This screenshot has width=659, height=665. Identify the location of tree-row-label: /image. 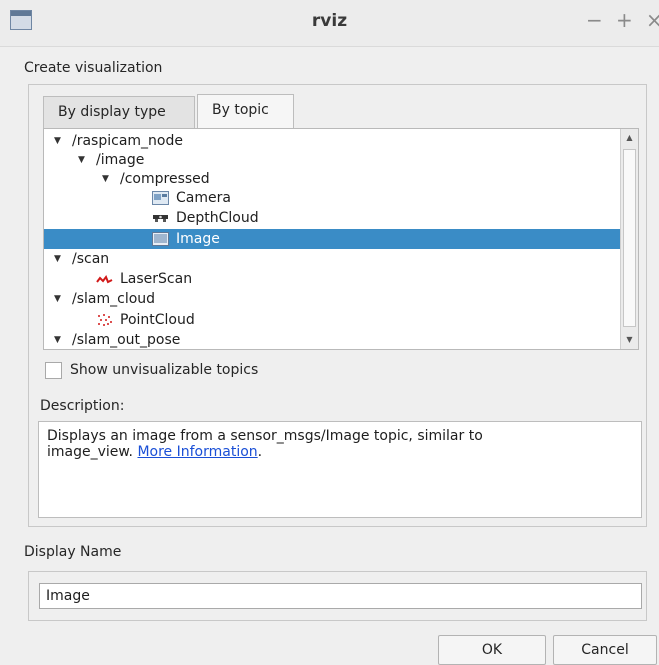
(120, 160).